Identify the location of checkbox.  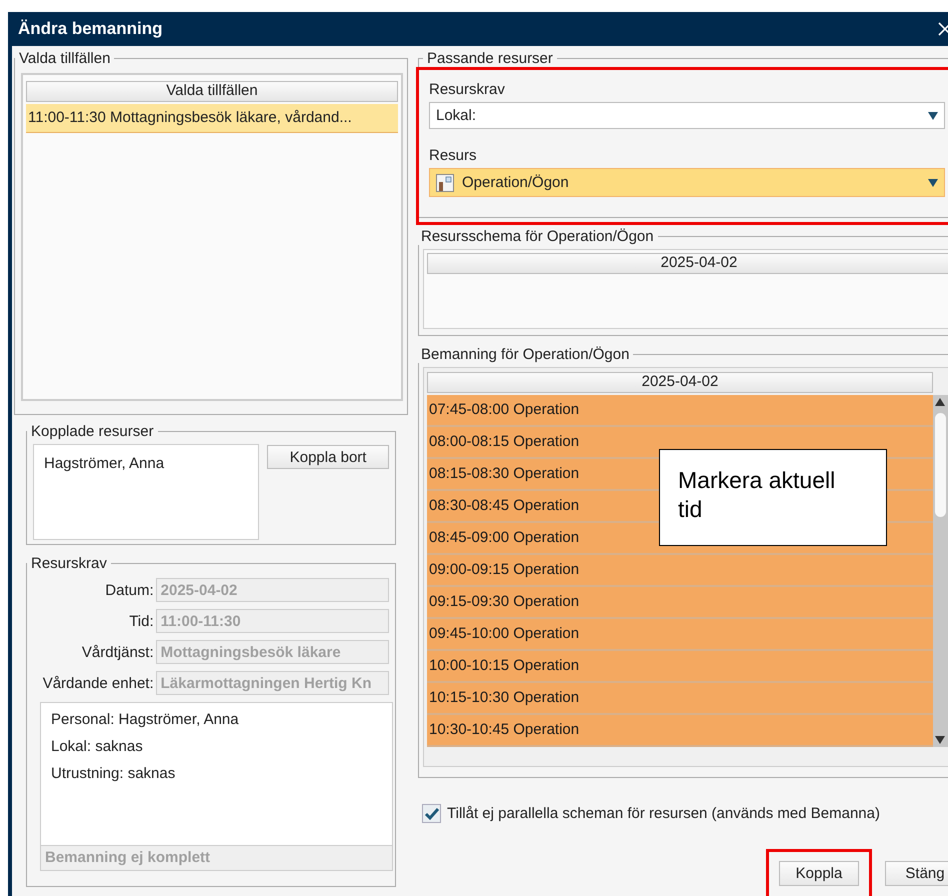
(431, 813).